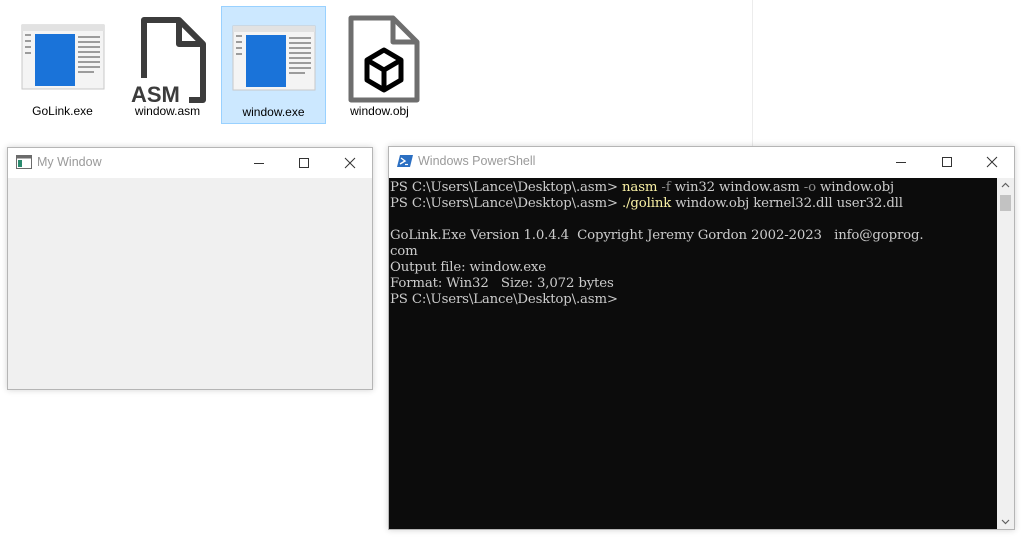 Image resolution: width=1021 pixels, height=537 pixels. Describe the element at coordinates (502, 283) in the screenshot. I see `console-text: Format: Win32 Size: 3,072 bytes` at that location.